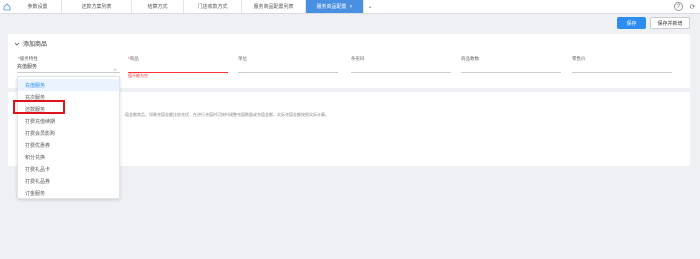  What do you see at coordinates (692, 6) in the screenshot?
I see `refresh-icon: ⟳` at bounding box center [692, 6].